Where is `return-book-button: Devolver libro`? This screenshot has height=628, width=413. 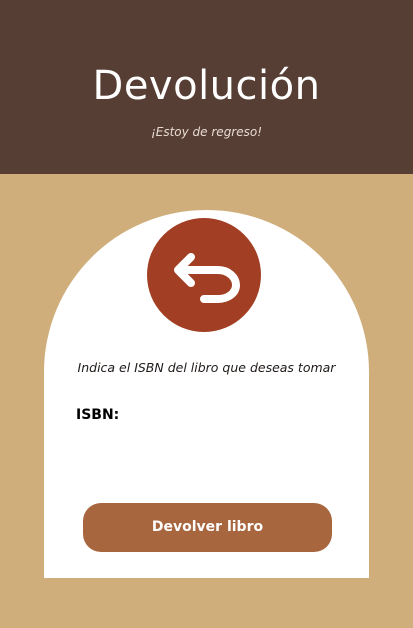 return-book-button: Devolver libro is located at coordinates (207, 527).